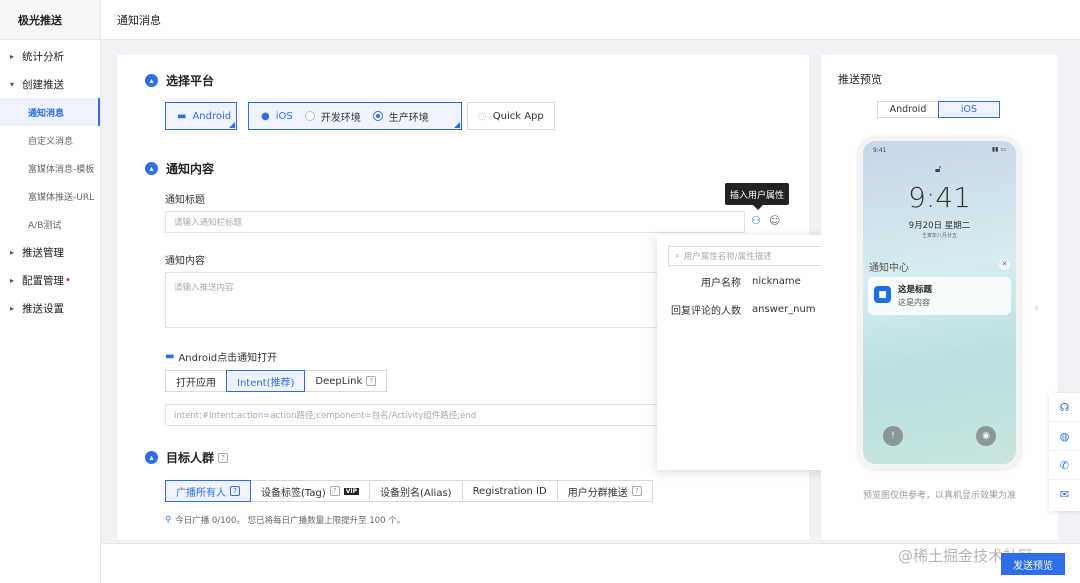 Image resolution: width=1080 pixels, height=583 pixels. What do you see at coordinates (908, 109) in the screenshot?
I see `tab-android: Android` at bounding box center [908, 109].